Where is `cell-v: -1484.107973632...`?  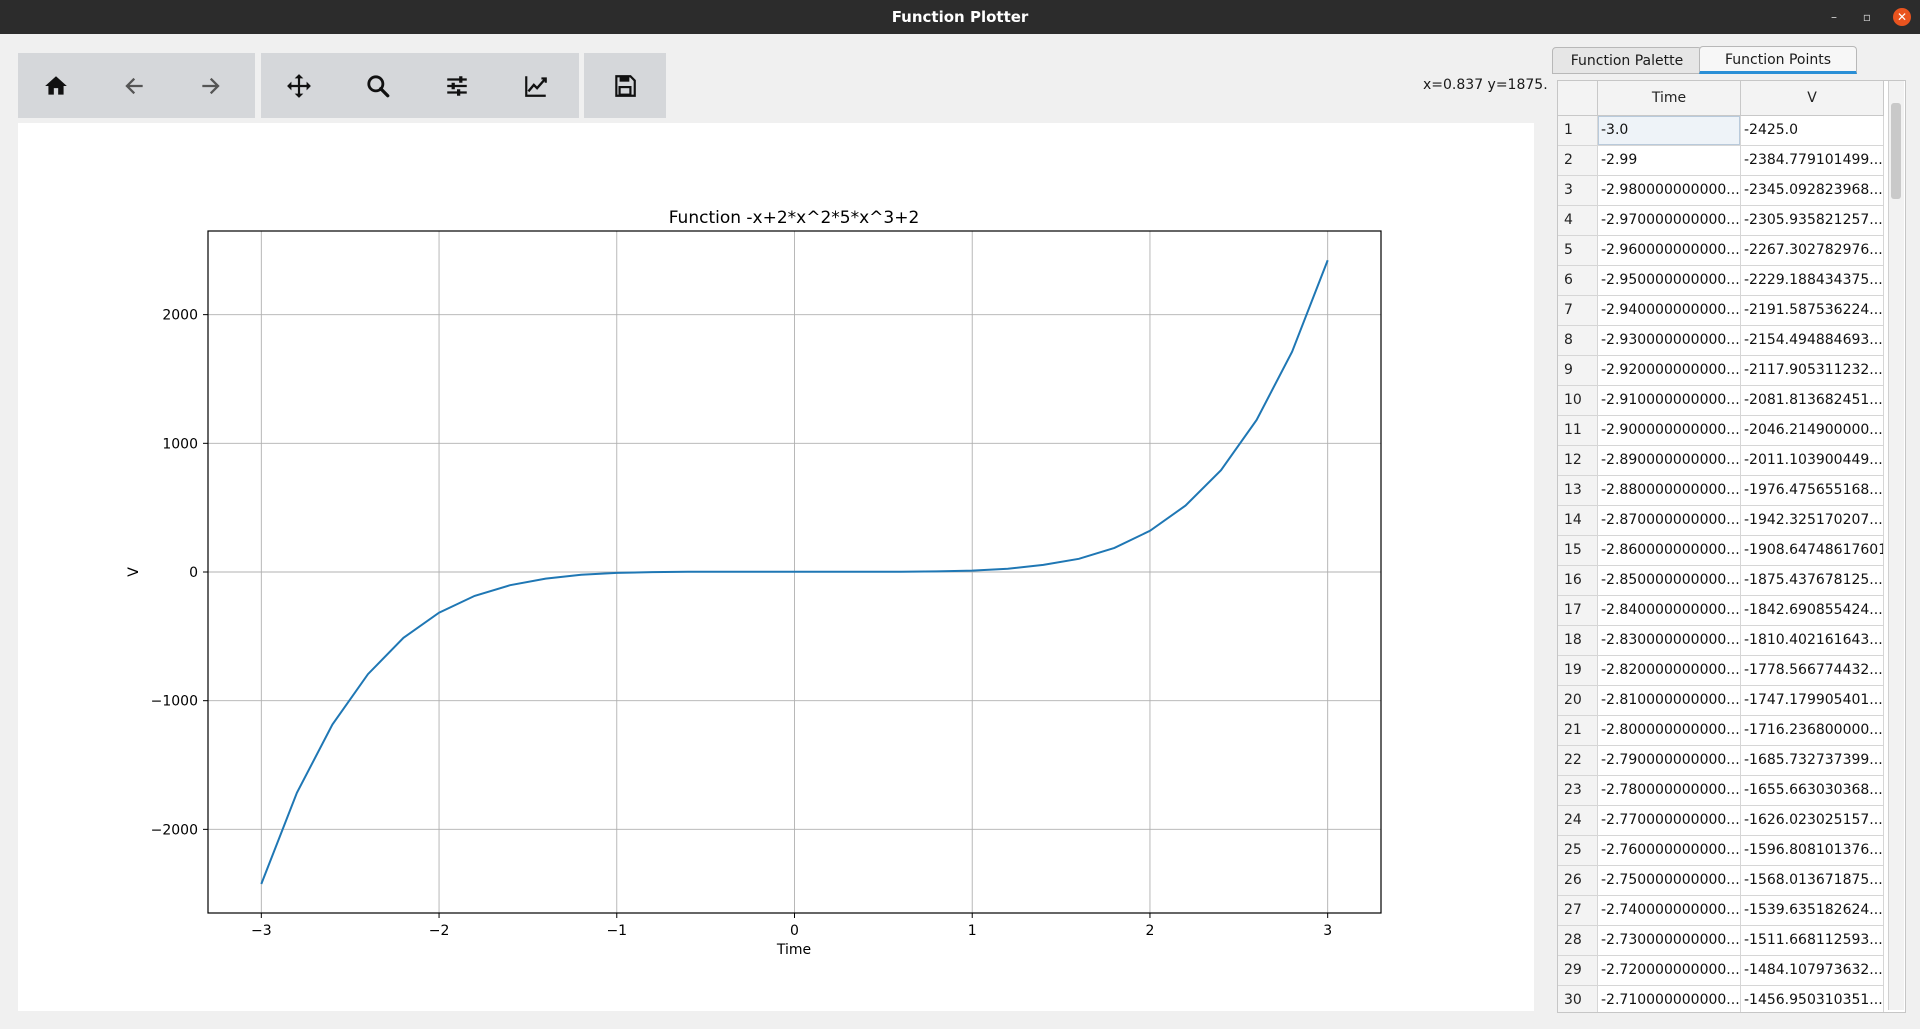
cell-v: -1484.107973632... is located at coordinates (1812, 971).